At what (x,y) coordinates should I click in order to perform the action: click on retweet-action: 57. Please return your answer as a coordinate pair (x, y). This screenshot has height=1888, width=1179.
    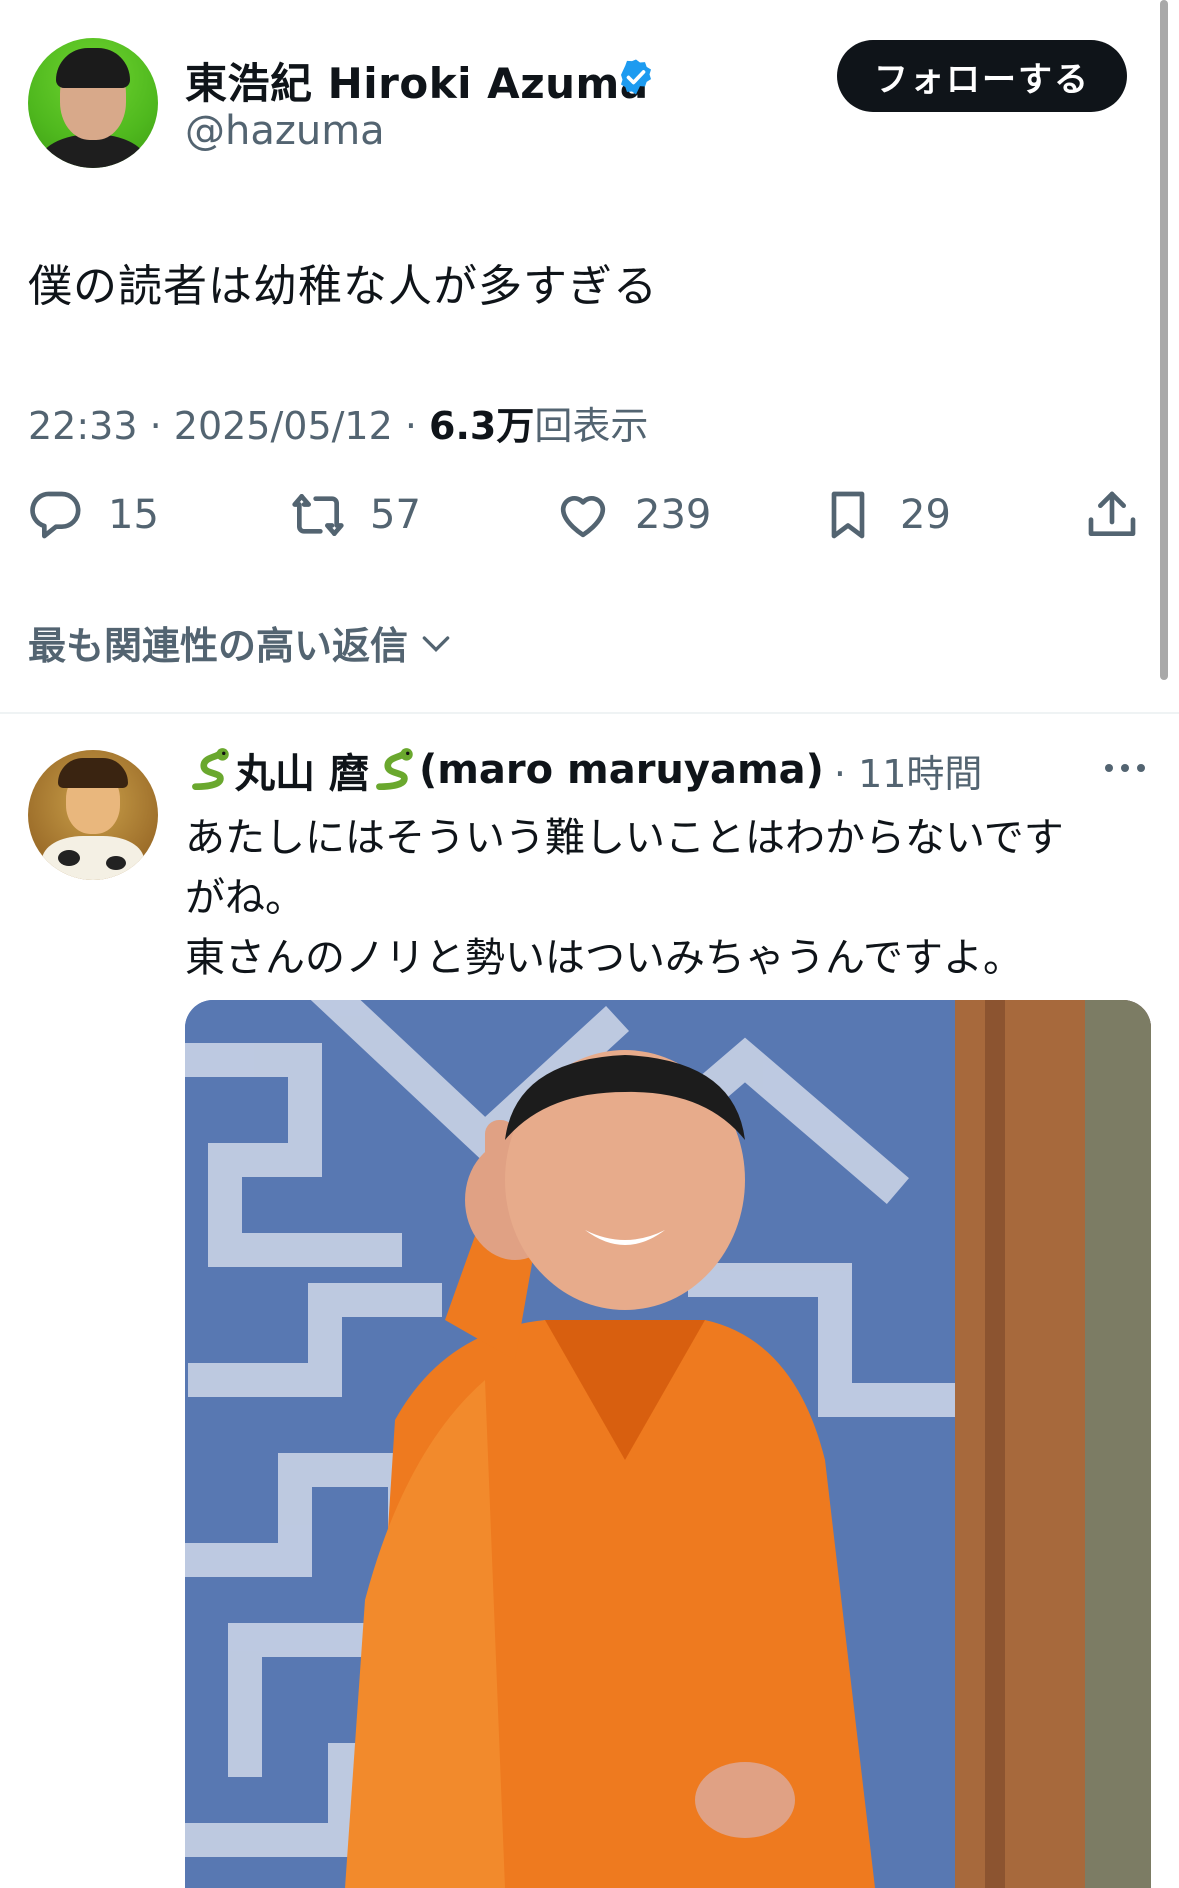
    Looking at the image, I should click on (355, 515).